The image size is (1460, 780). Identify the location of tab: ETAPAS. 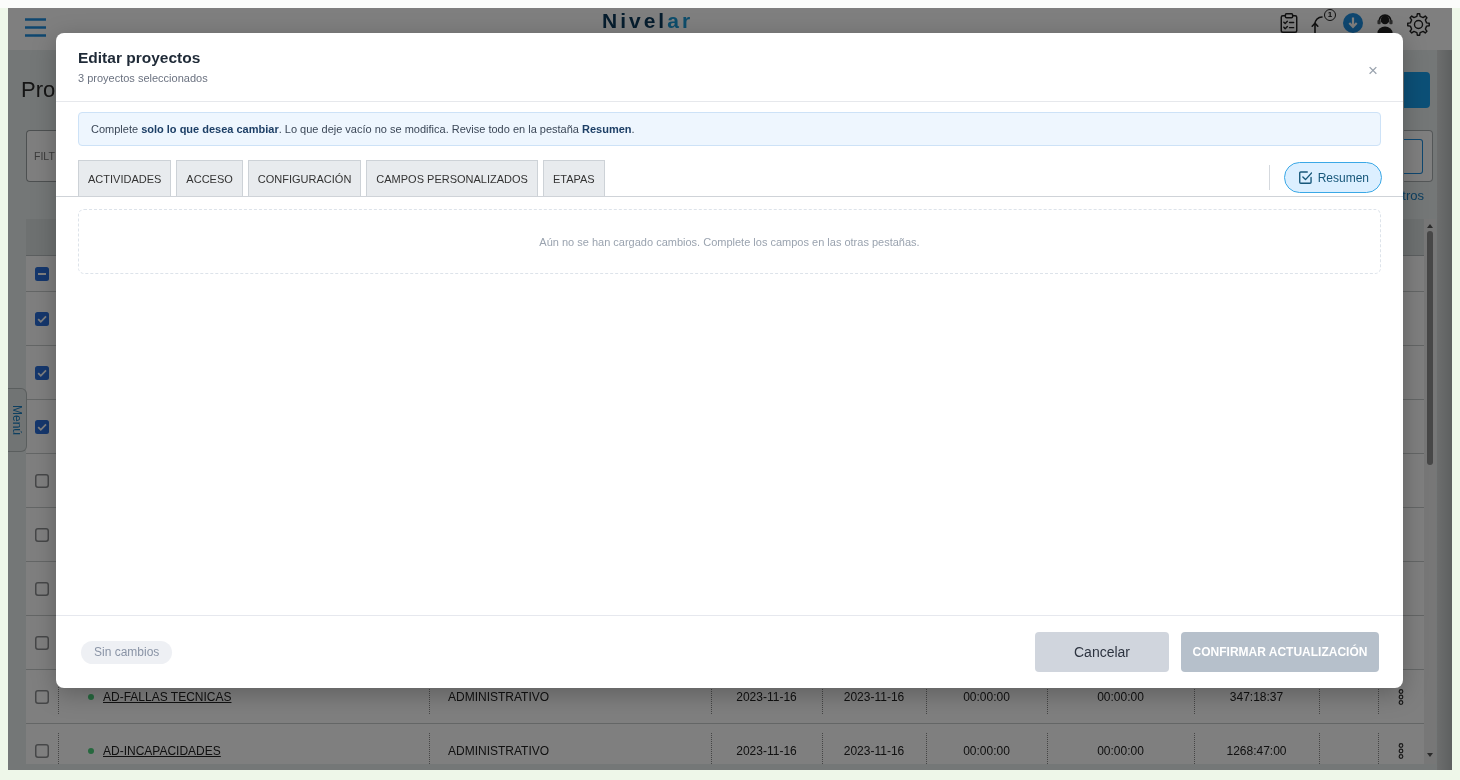
(573, 178).